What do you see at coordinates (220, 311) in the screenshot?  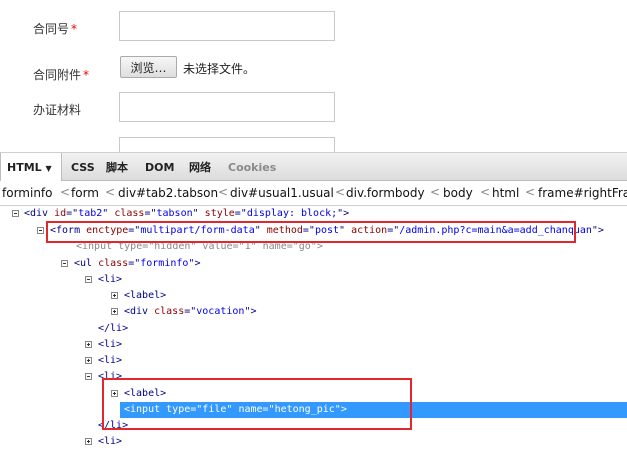 I see `markup-token: vocation` at bounding box center [220, 311].